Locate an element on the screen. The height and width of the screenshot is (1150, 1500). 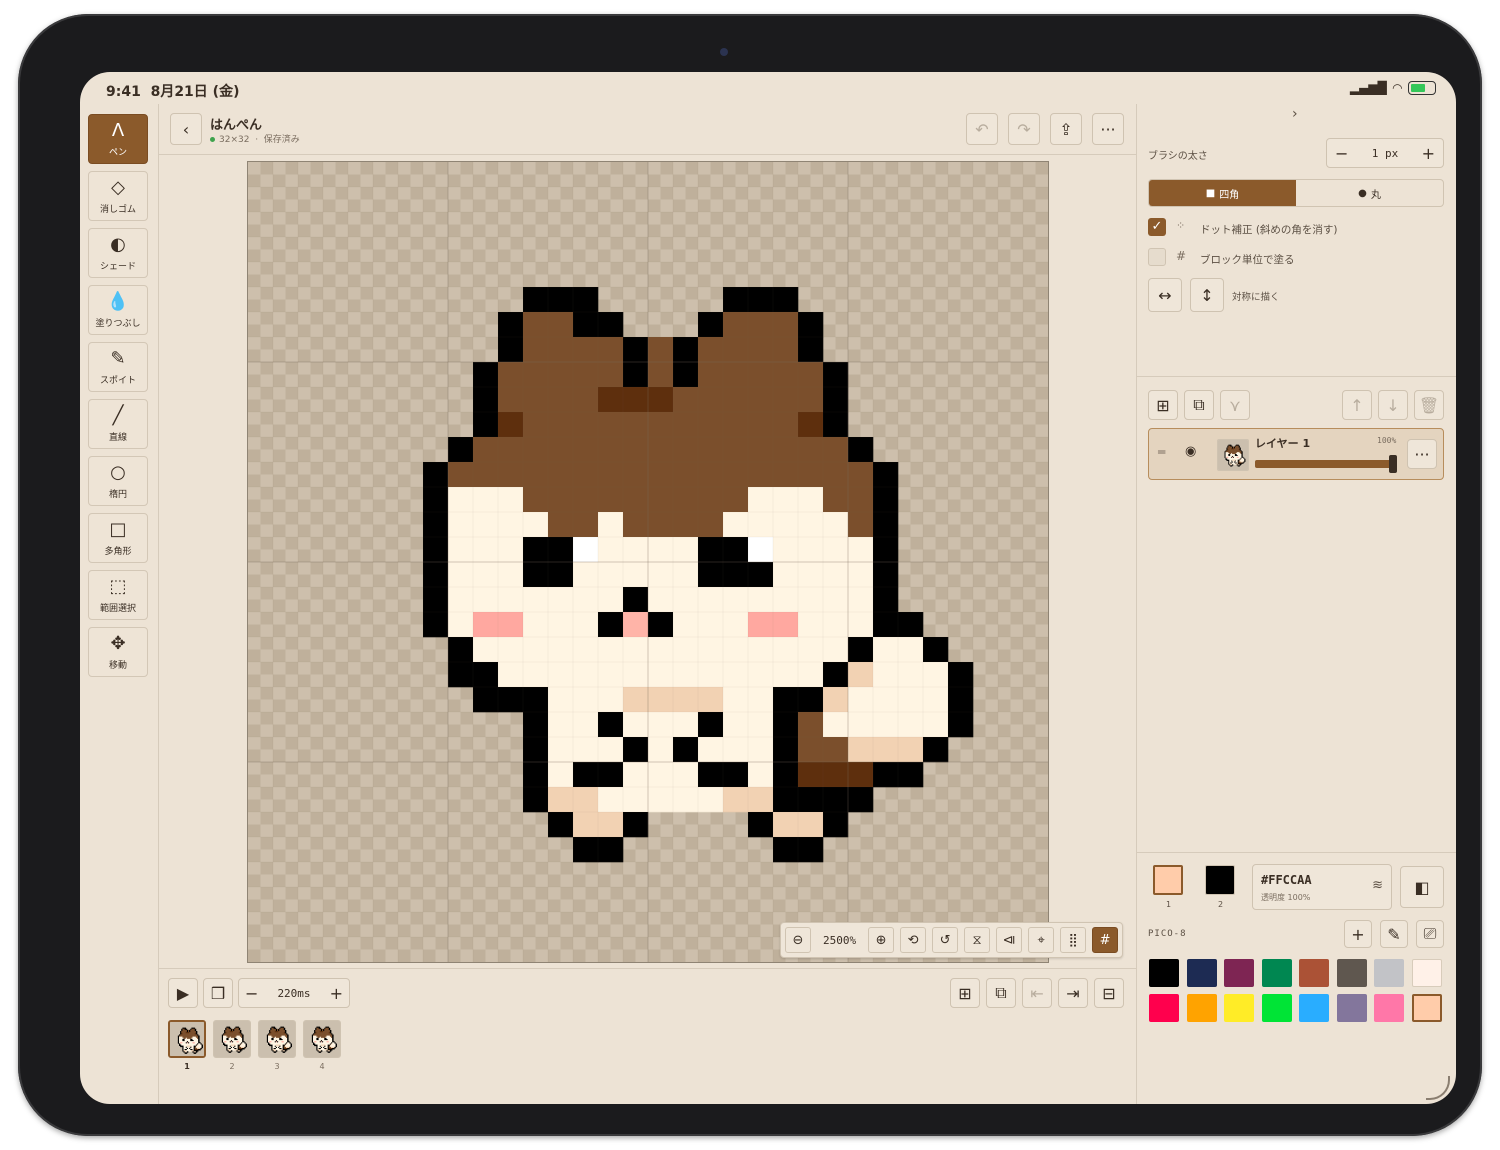
flip-vertical-button: ⧖ is located at coordinates (977, 940).